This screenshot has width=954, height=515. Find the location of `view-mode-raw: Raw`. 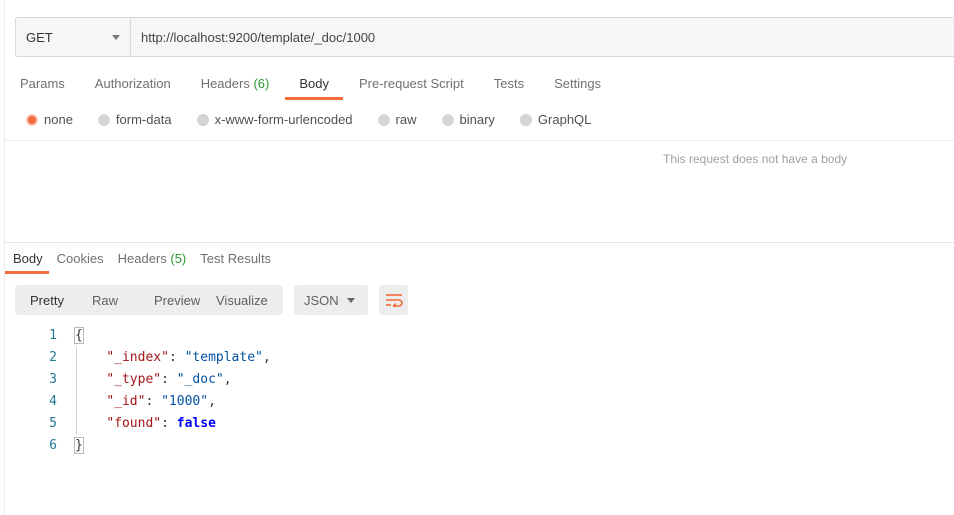

view-mode-raw: Raw is located at coordinates (108, 300).